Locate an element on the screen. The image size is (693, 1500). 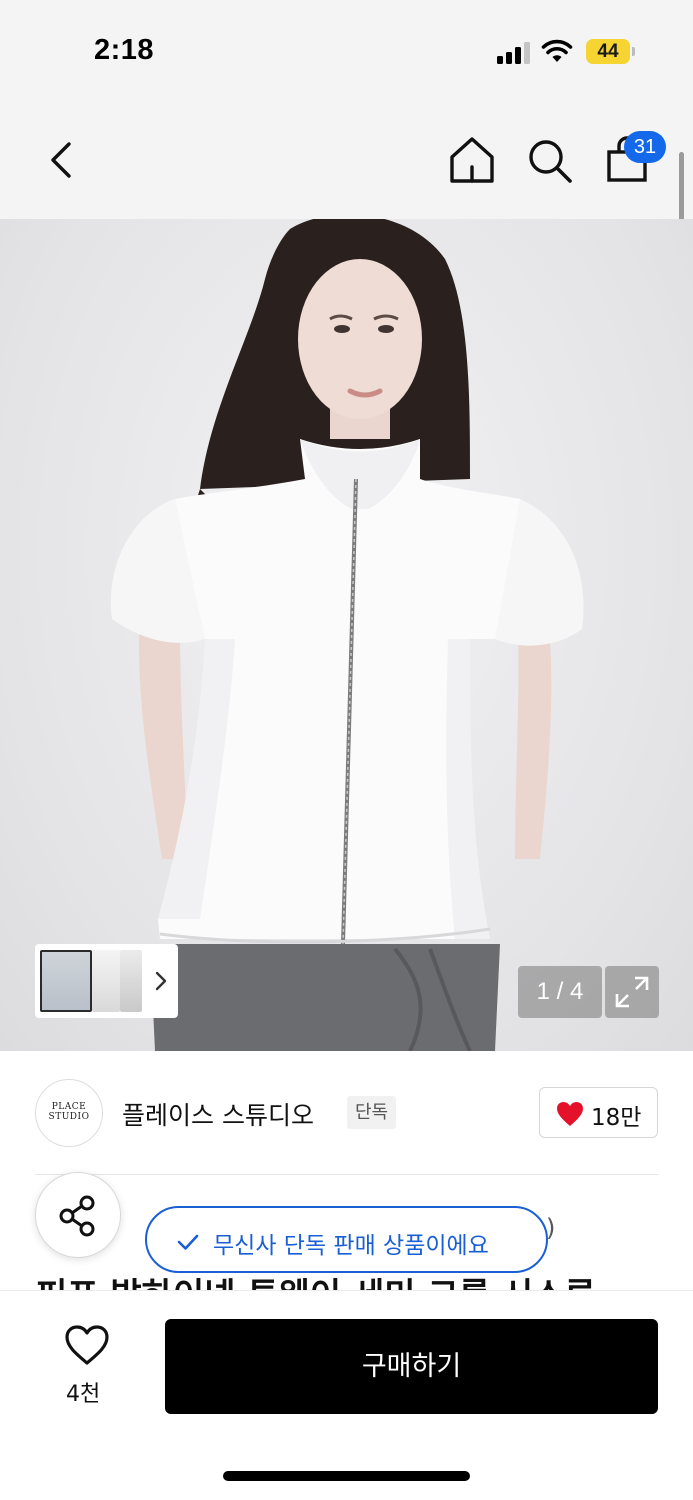
image-page-counter: 1 / 4 is located at coordinates (560, 992).